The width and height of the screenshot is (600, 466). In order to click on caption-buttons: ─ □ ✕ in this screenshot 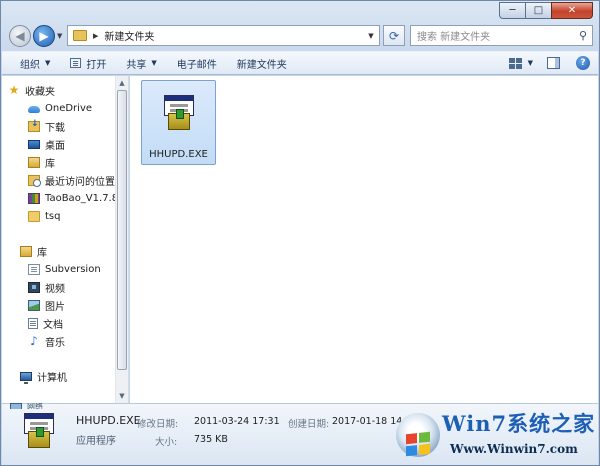, I will do `click(546, 10)`.